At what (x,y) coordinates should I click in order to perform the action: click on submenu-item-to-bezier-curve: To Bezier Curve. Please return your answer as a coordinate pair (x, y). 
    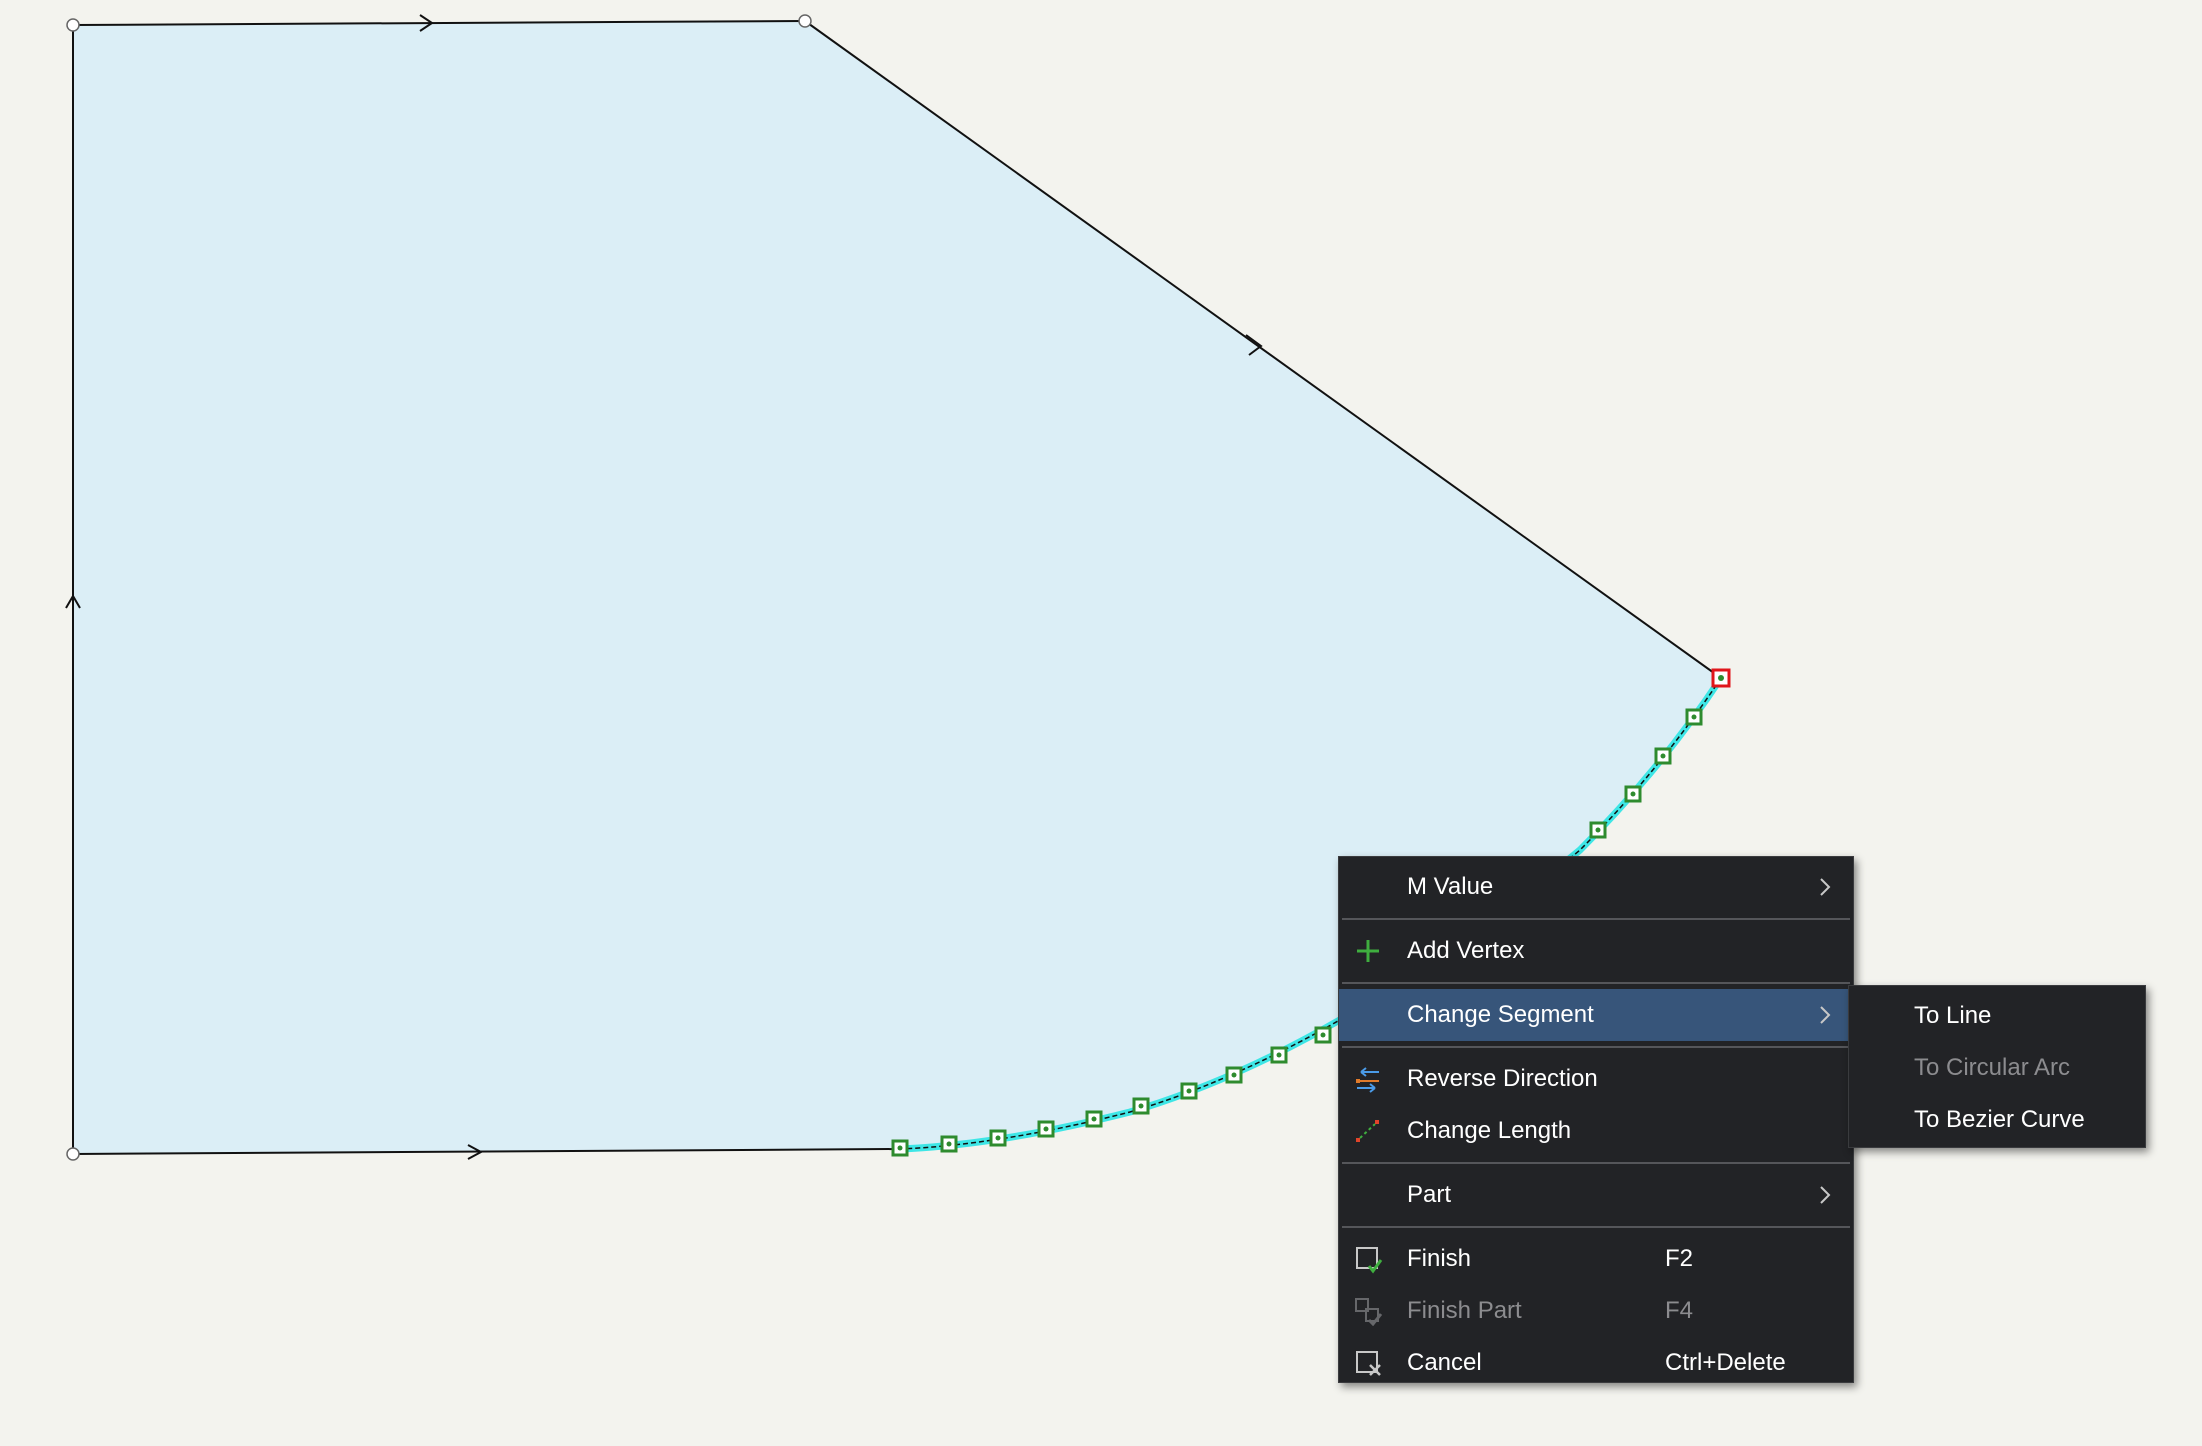
    Looking at the image, I should click on (1997, 1120).